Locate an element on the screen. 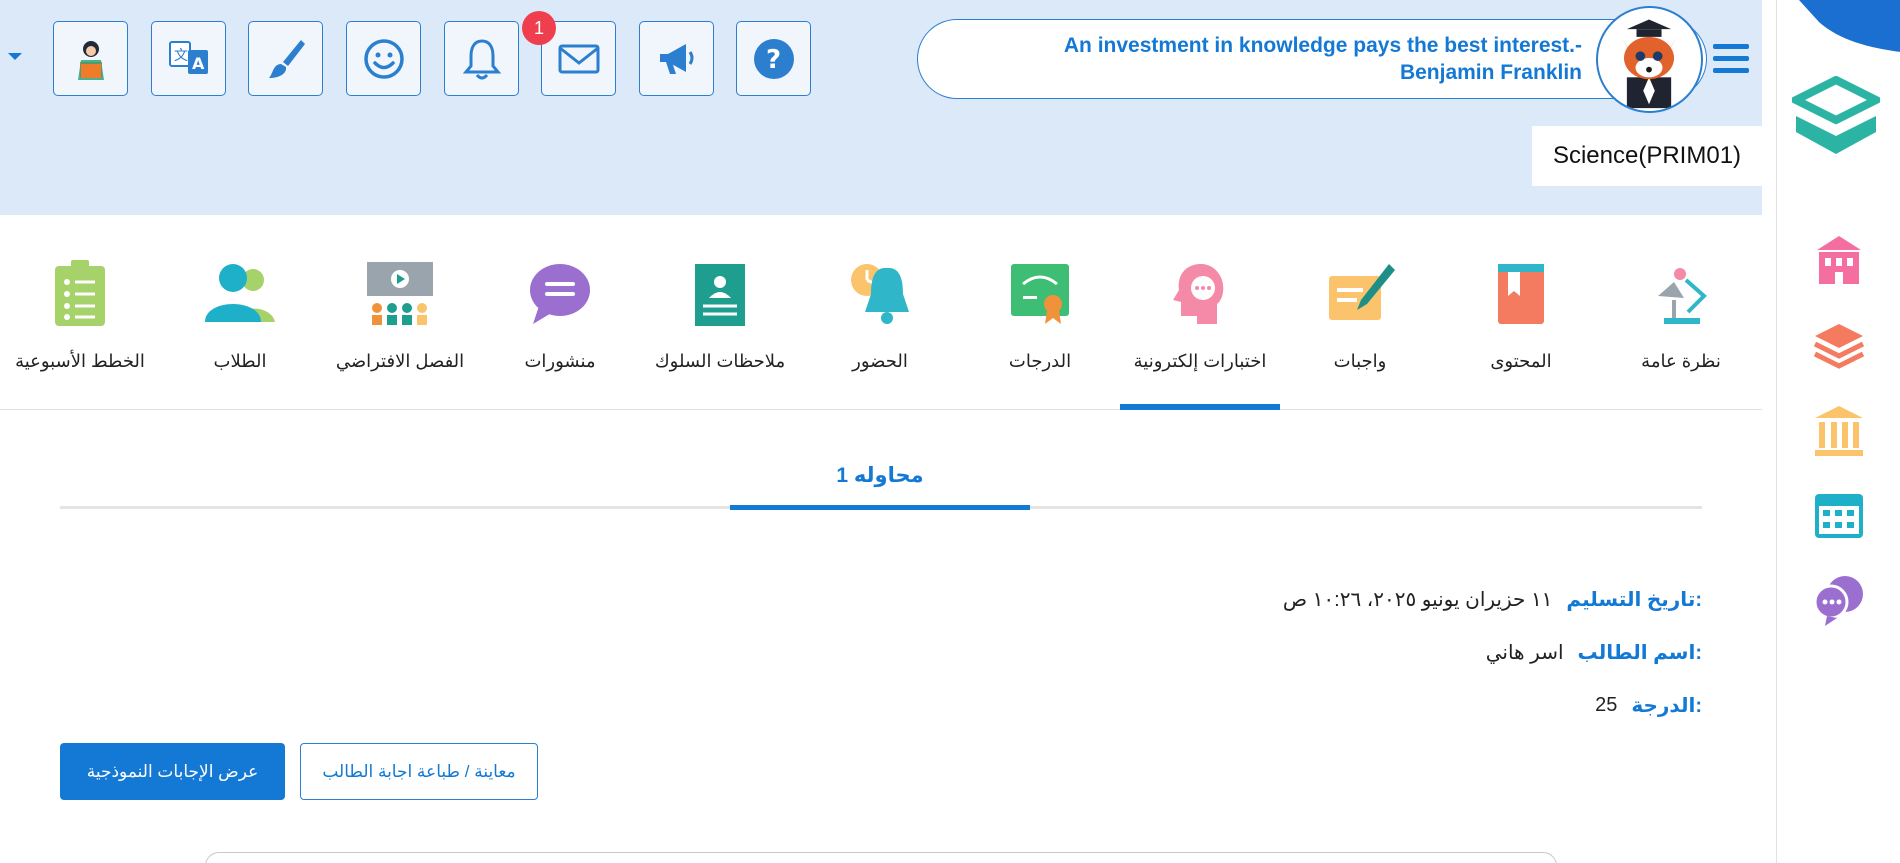 The width and height of the screenshot is (1900, 863). help-button: ? is located at coordinates (773, 58).